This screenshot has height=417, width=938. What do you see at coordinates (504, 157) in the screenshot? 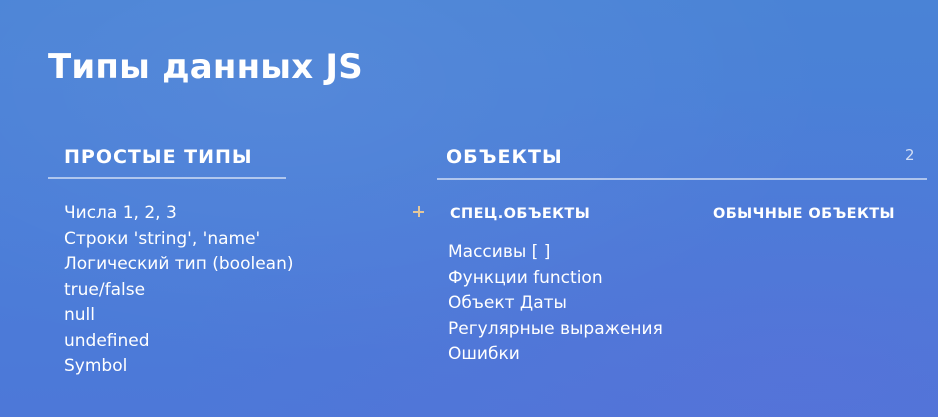
I see `objects-header: ОБЪЕКТЫ` at bounding box center [504, 157].